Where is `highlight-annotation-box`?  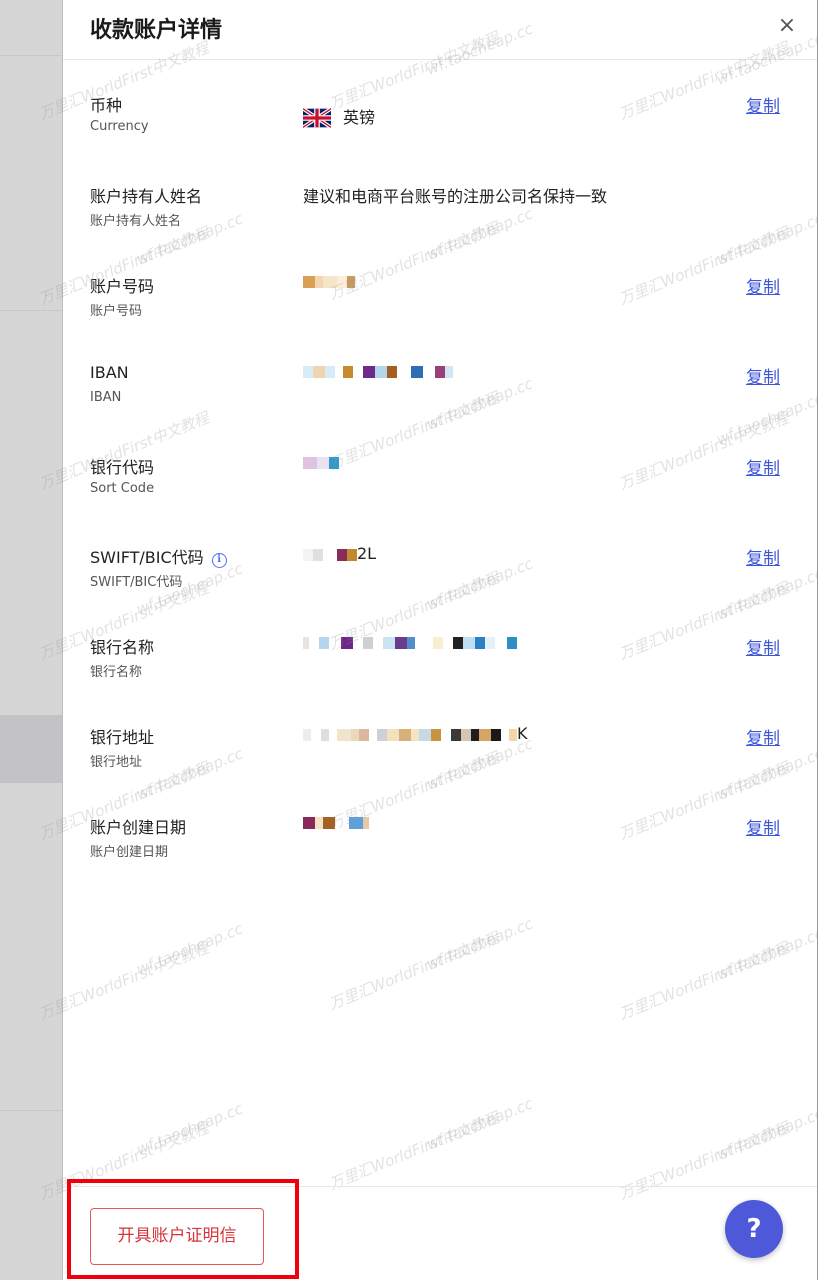 highlight-annotation-box is located at coordinates (183, 1229).